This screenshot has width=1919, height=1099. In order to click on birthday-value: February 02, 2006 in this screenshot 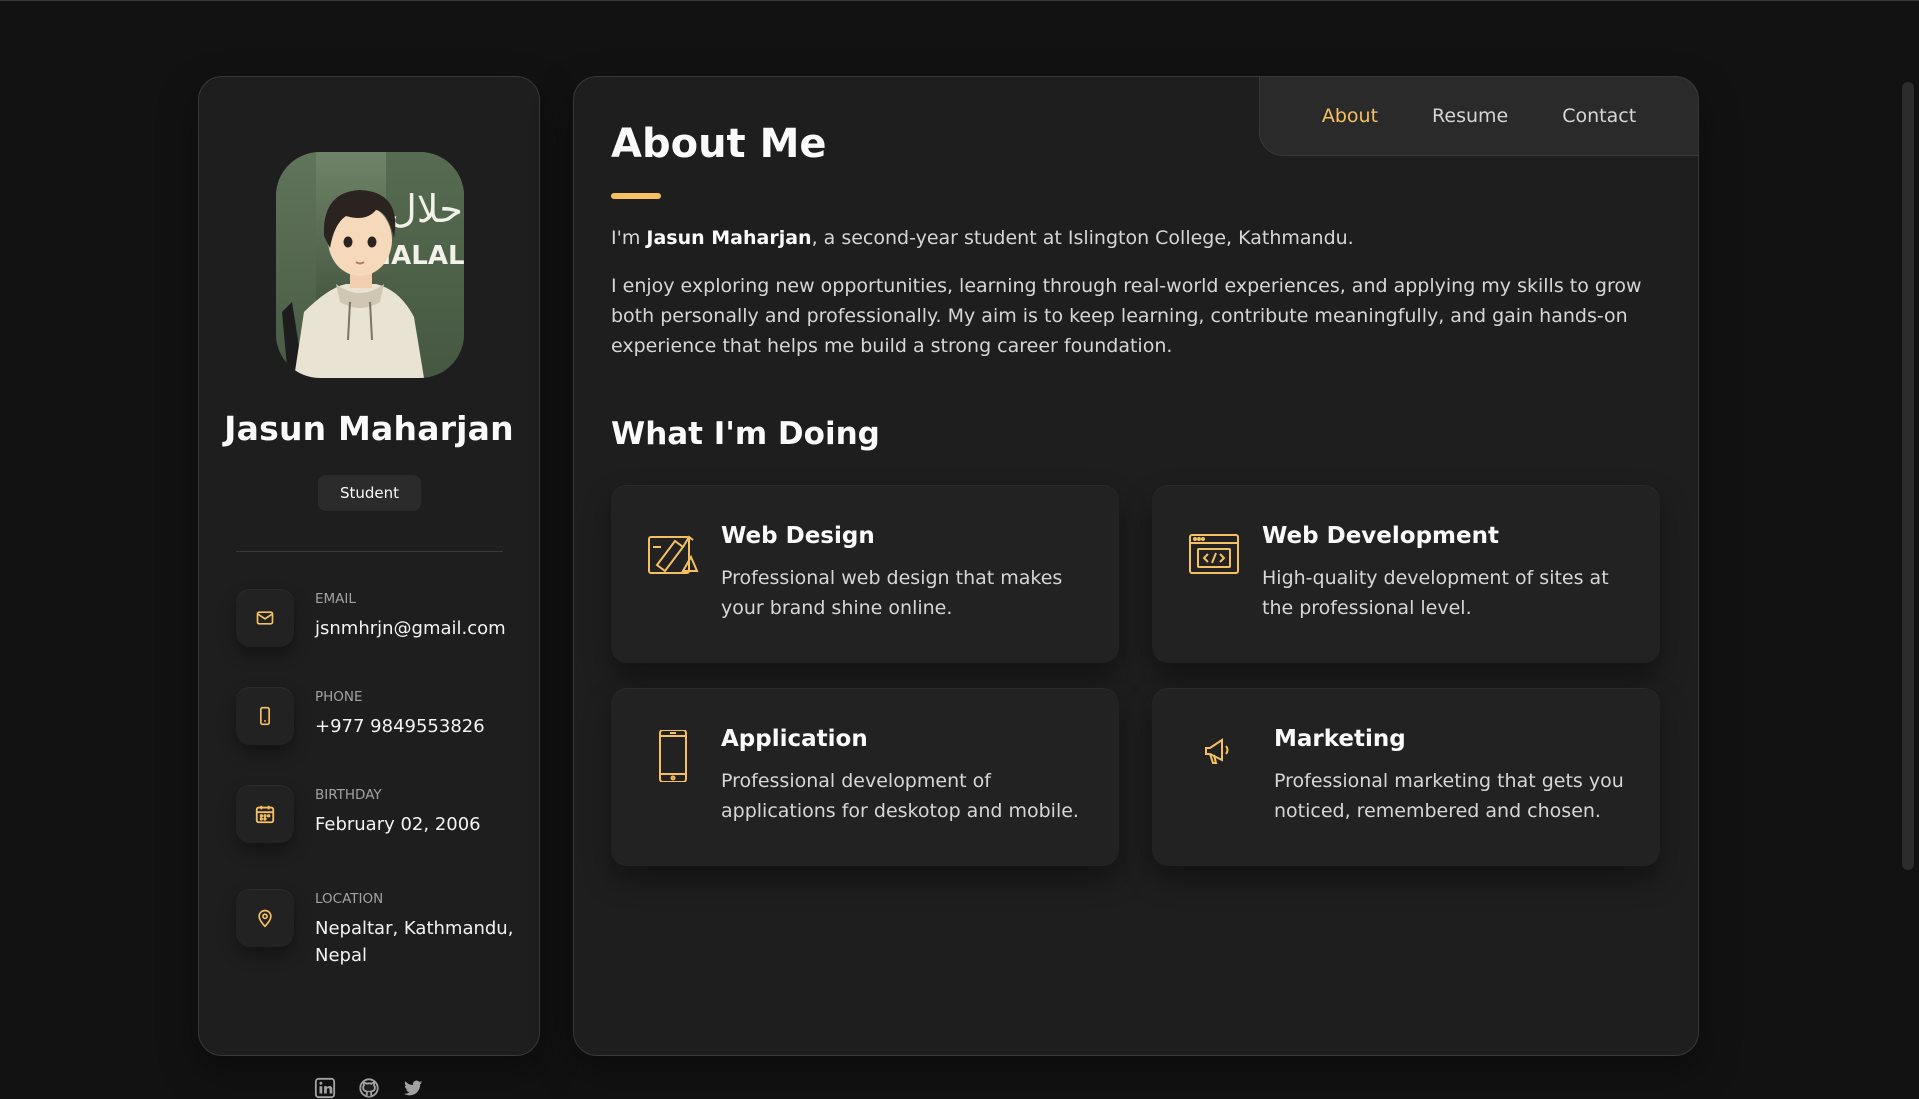, I will do `click(398, 824)`.